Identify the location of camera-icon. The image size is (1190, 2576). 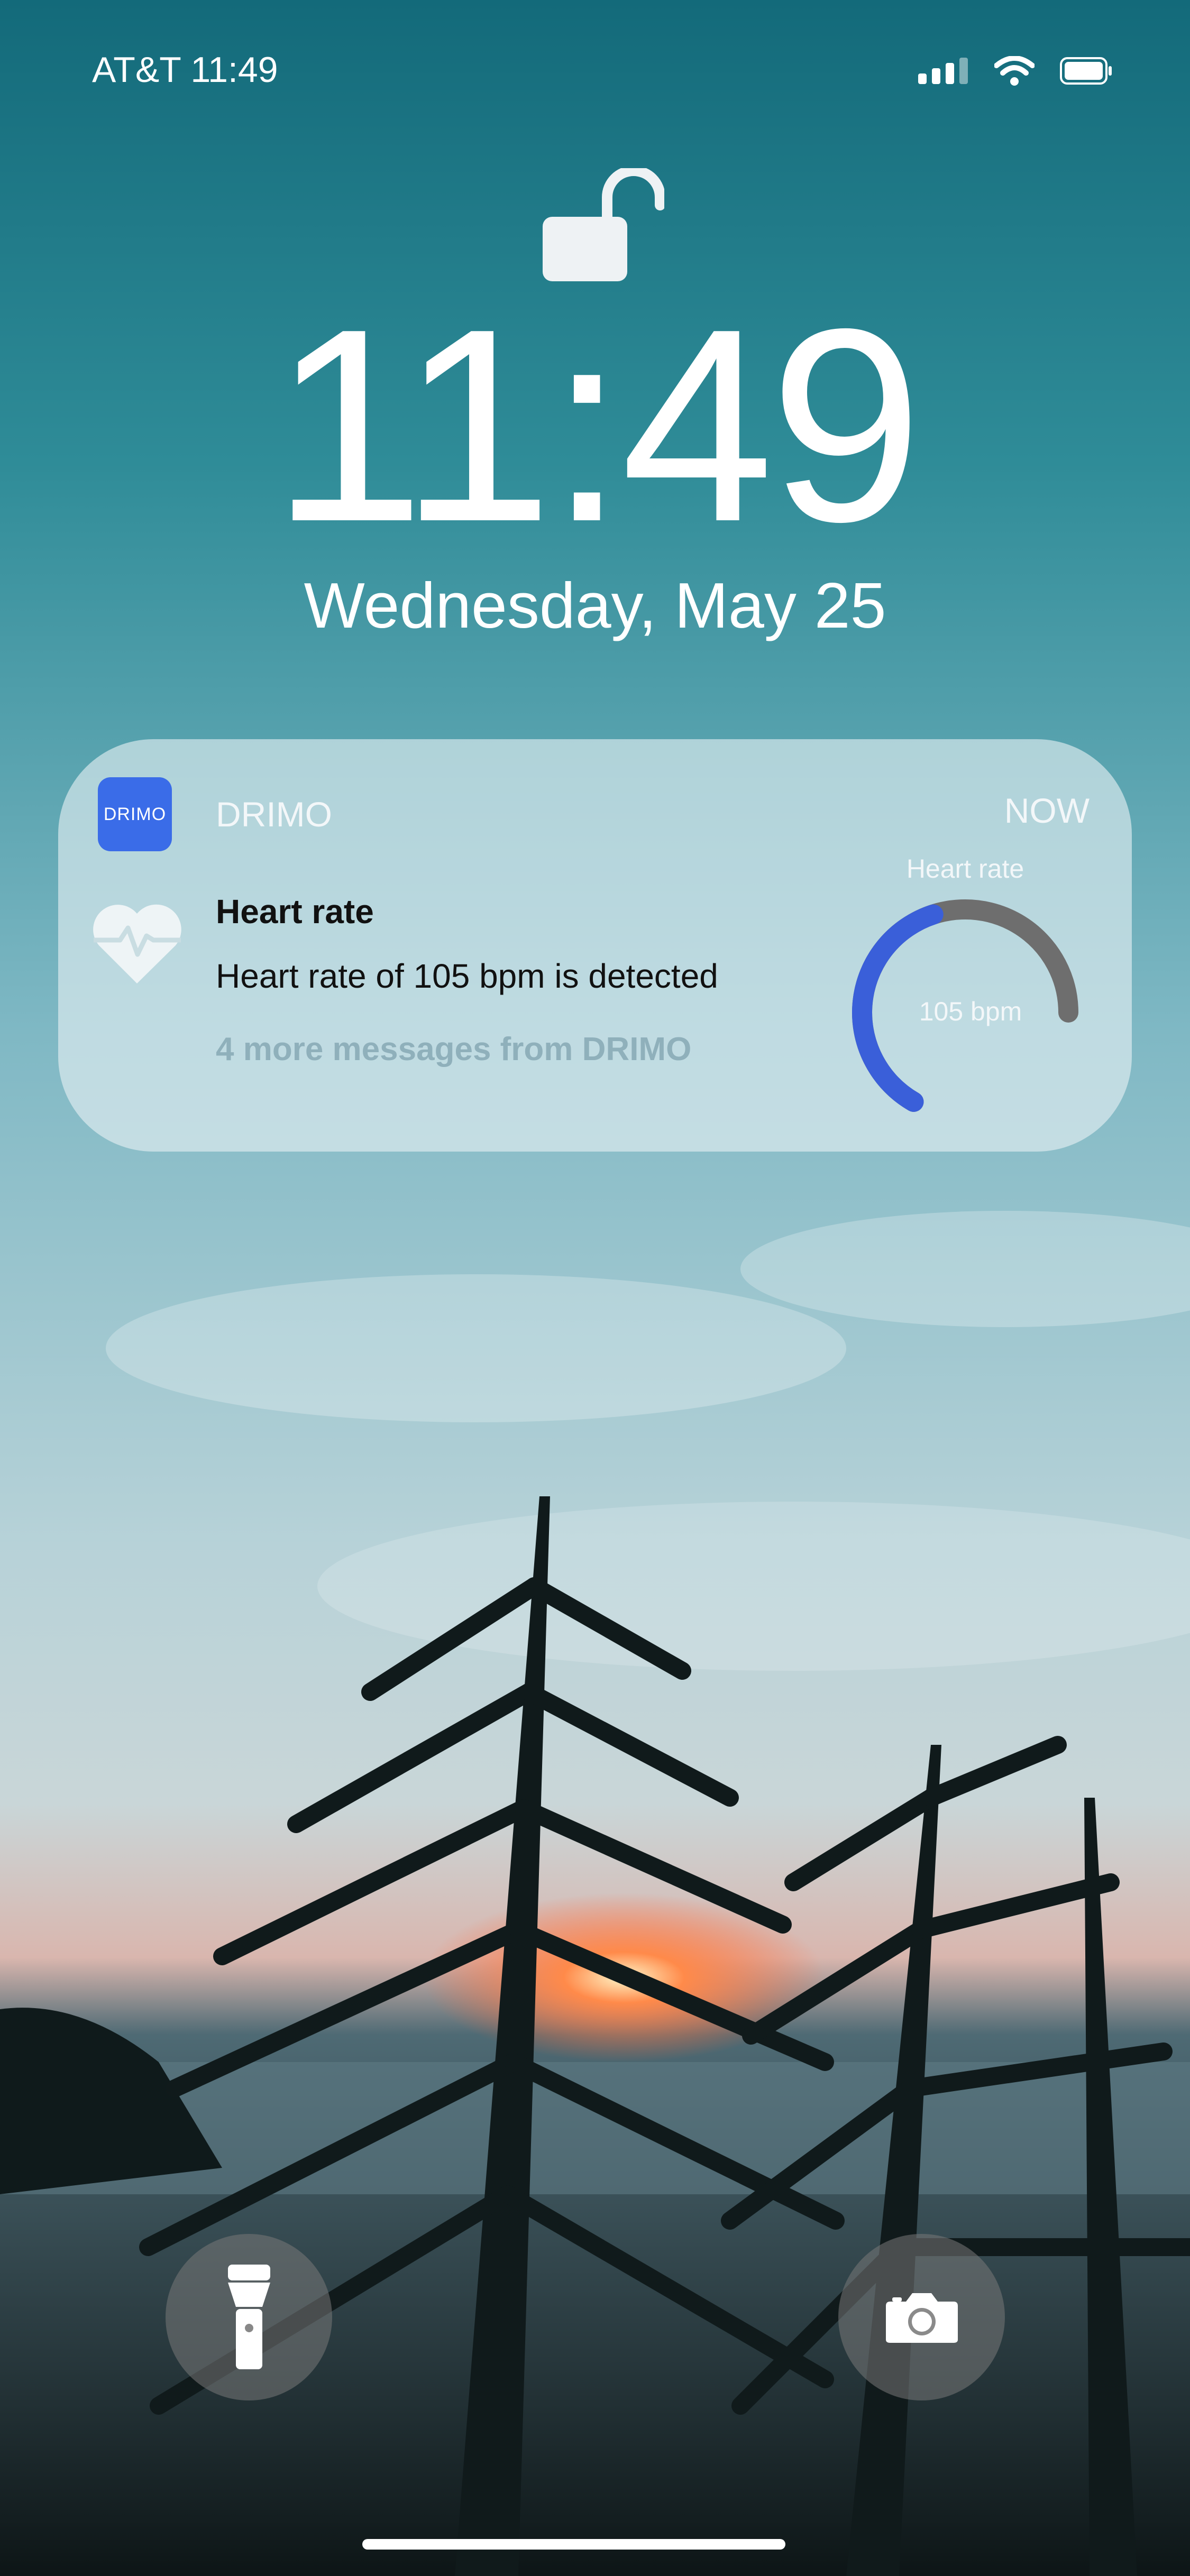
(921, 2318).